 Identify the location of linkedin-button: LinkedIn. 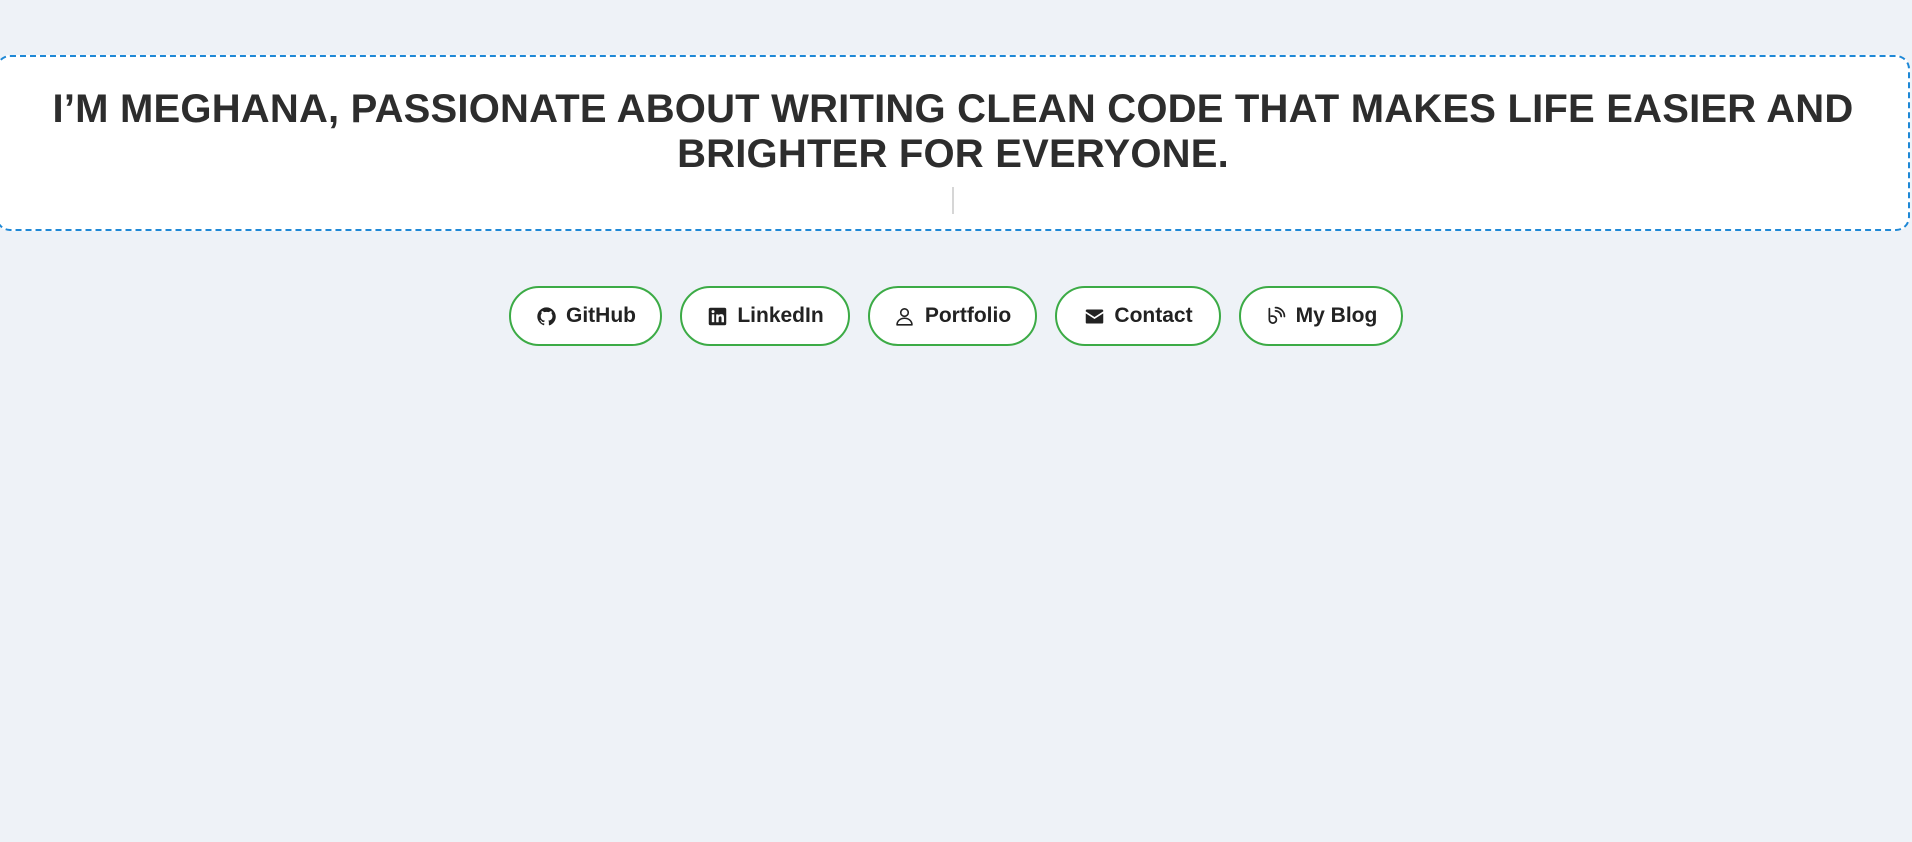
(765, 316).